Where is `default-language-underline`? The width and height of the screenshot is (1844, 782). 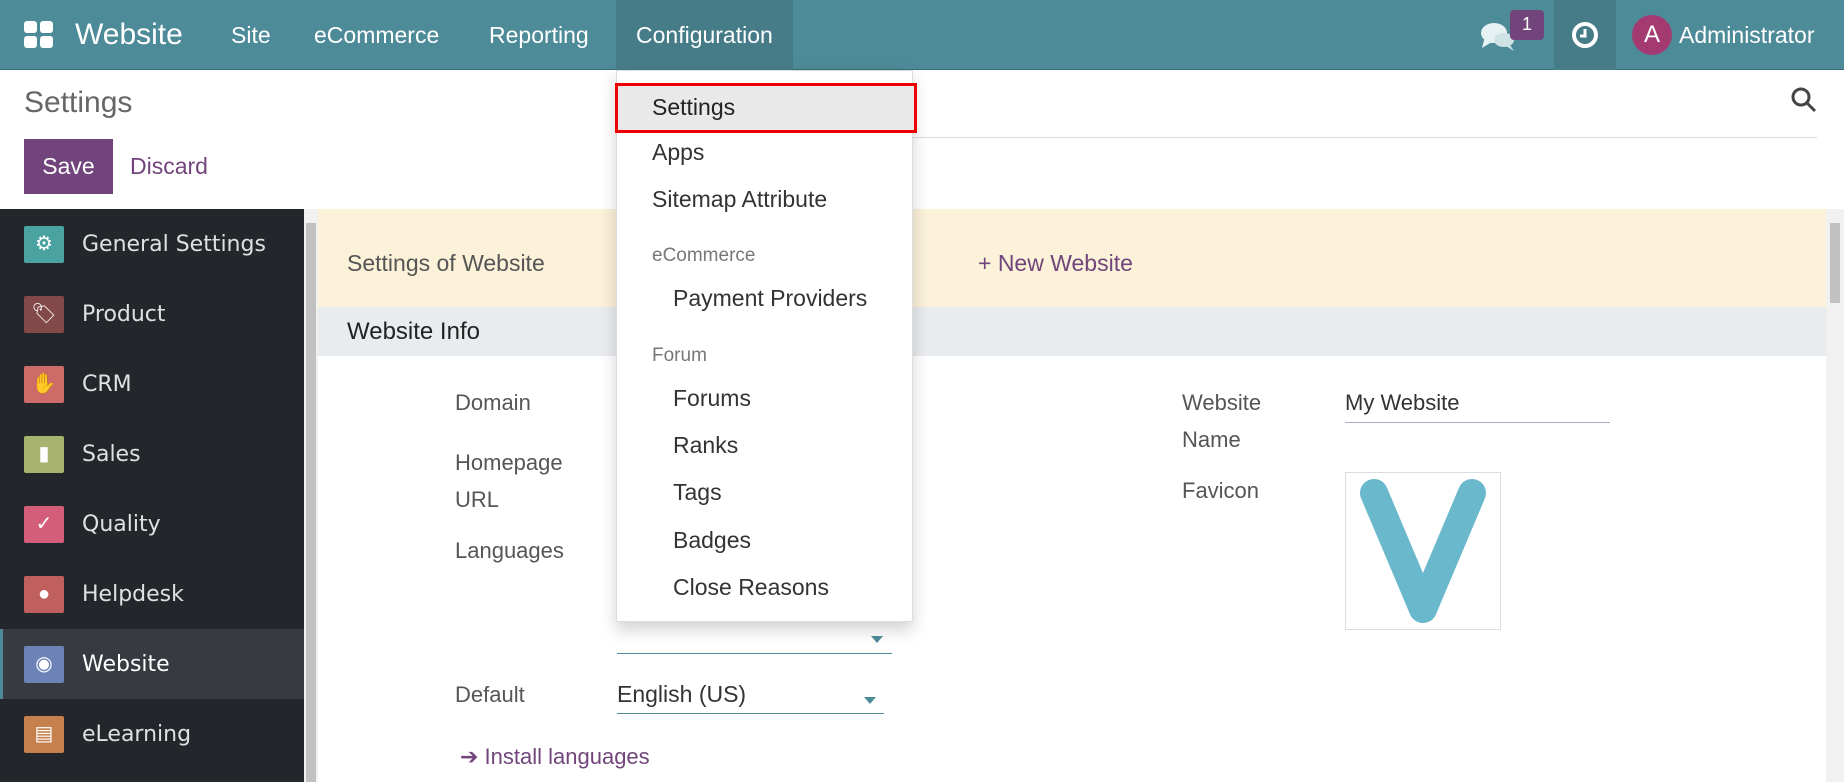
default-language-underline is located at coordinates (750, 713).